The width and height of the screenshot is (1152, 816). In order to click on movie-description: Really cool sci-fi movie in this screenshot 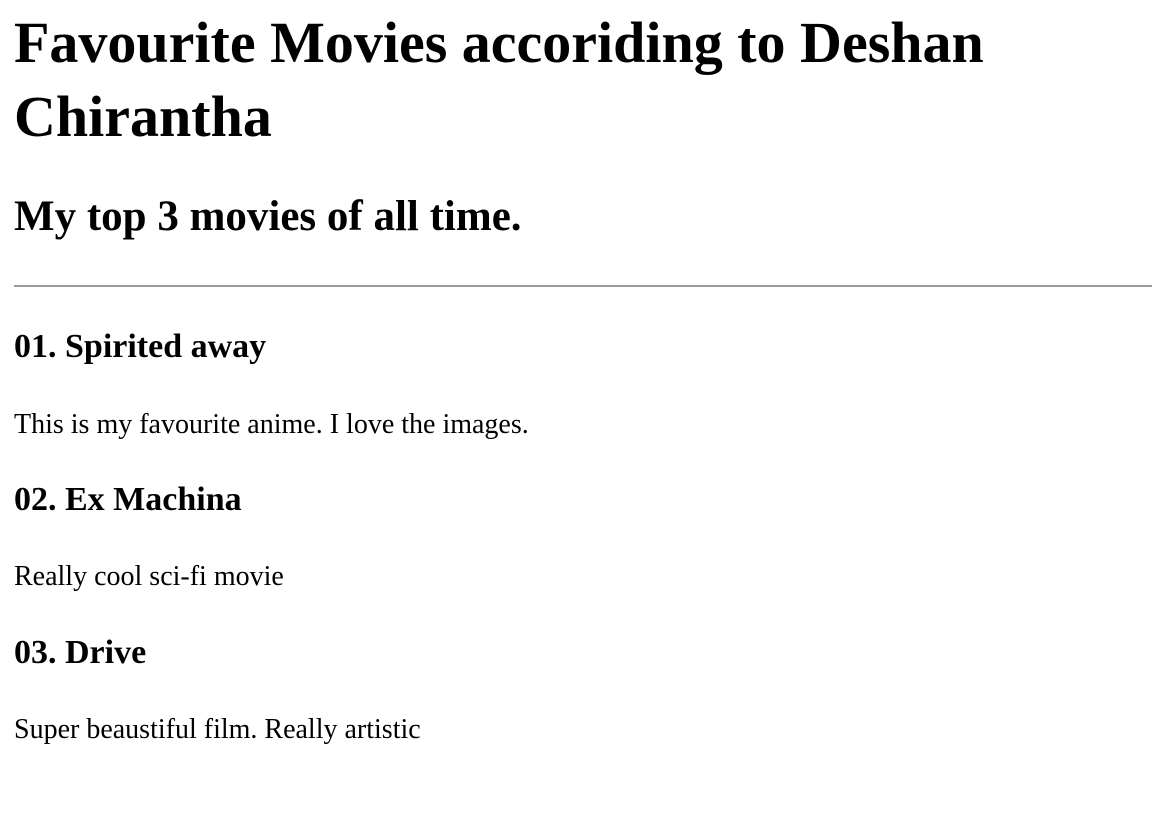, I will do `click(149, 576)`.